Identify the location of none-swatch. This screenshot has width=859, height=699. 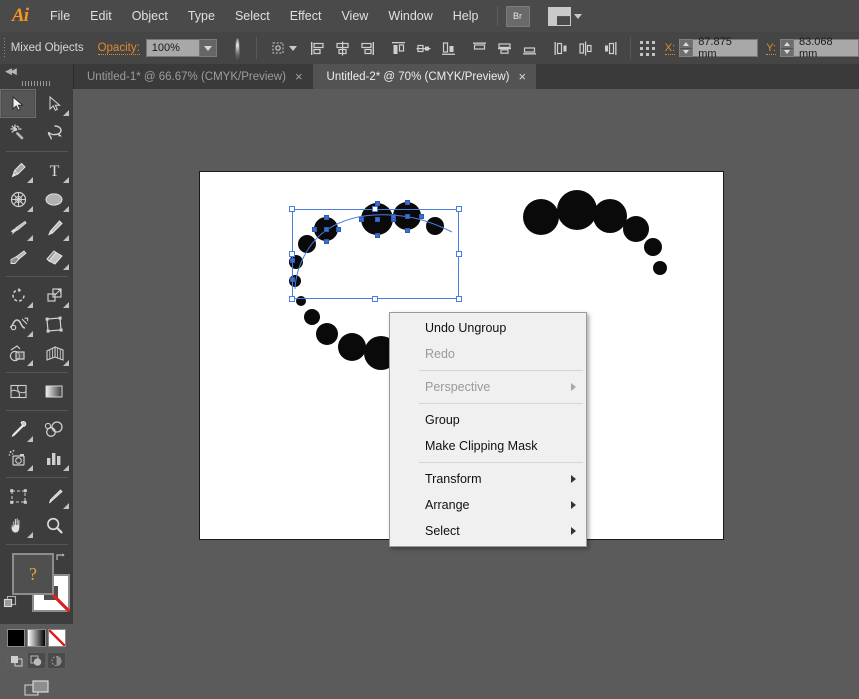
(57, 638).